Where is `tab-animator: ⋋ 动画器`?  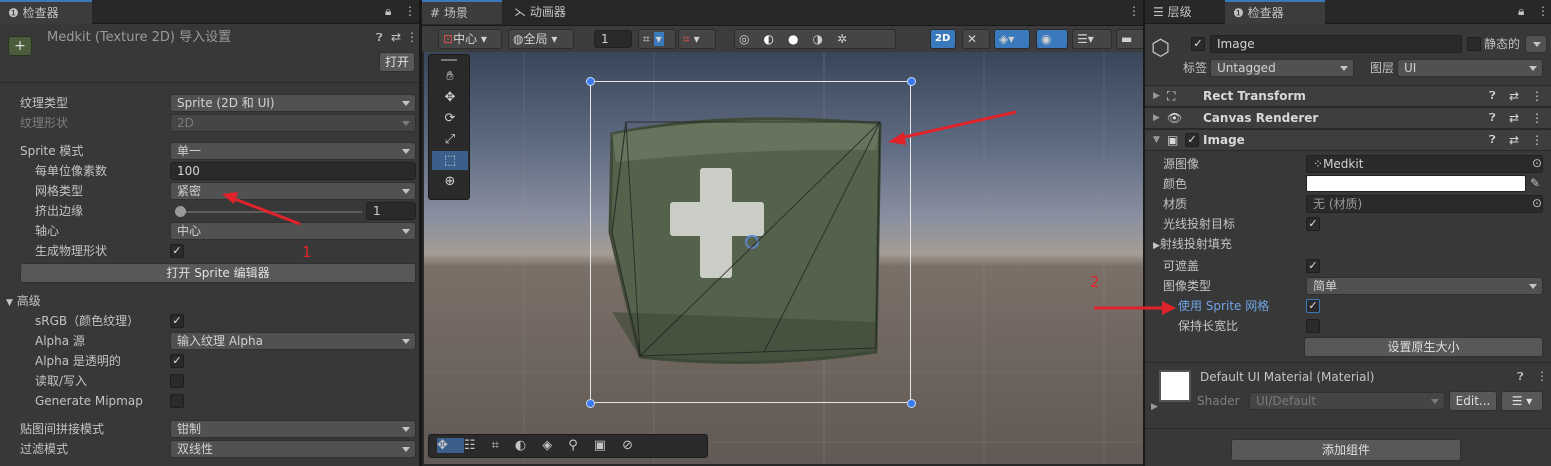 tab-animator: ⋋ 动画器 is located at coordinates (546, 12).